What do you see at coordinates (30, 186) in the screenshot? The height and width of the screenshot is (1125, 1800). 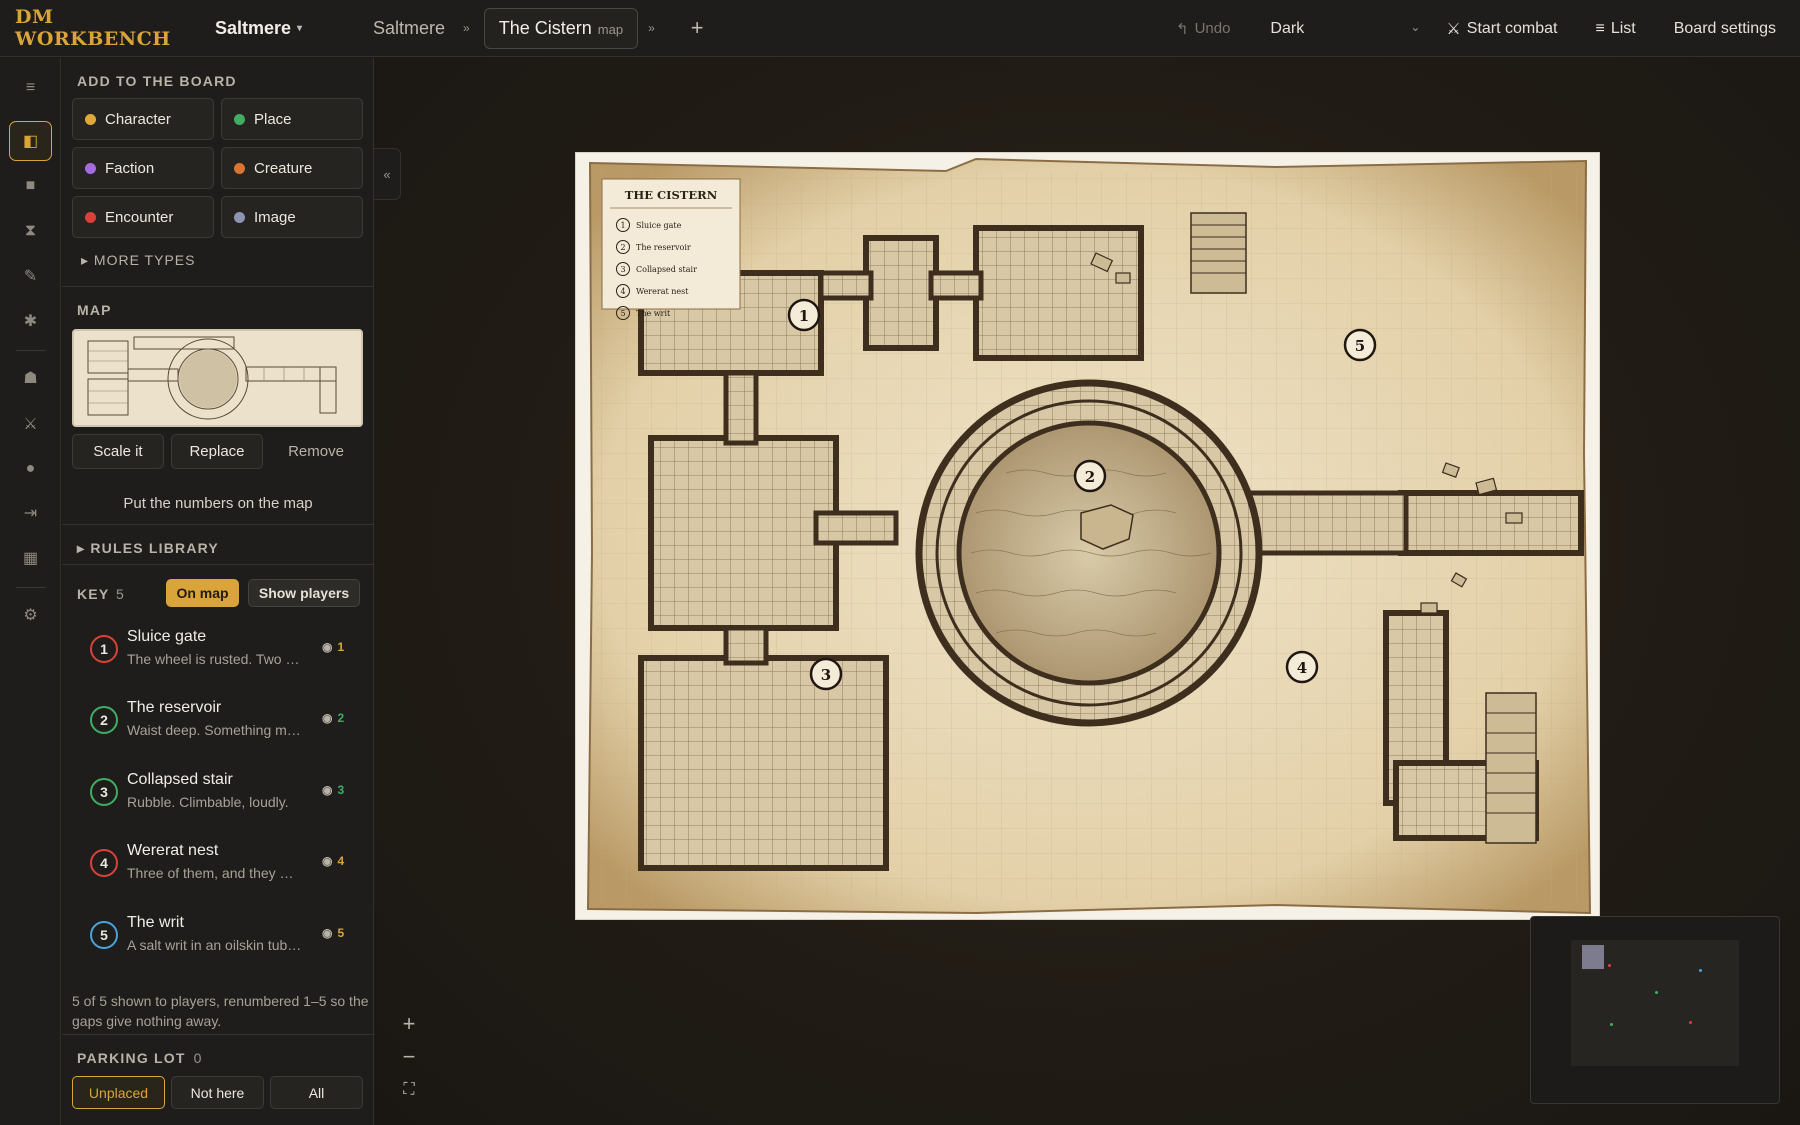 I see `board-icon: ■` at bounding box center [30, 186].